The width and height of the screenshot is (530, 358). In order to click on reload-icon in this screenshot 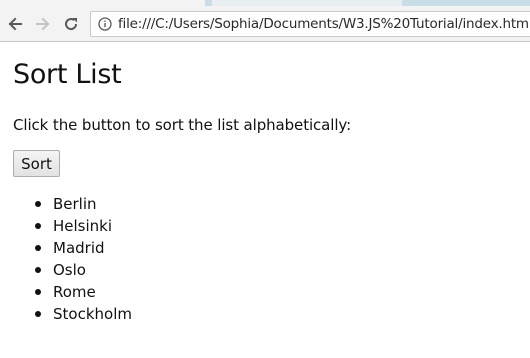, I will do `click(71, 24)`.